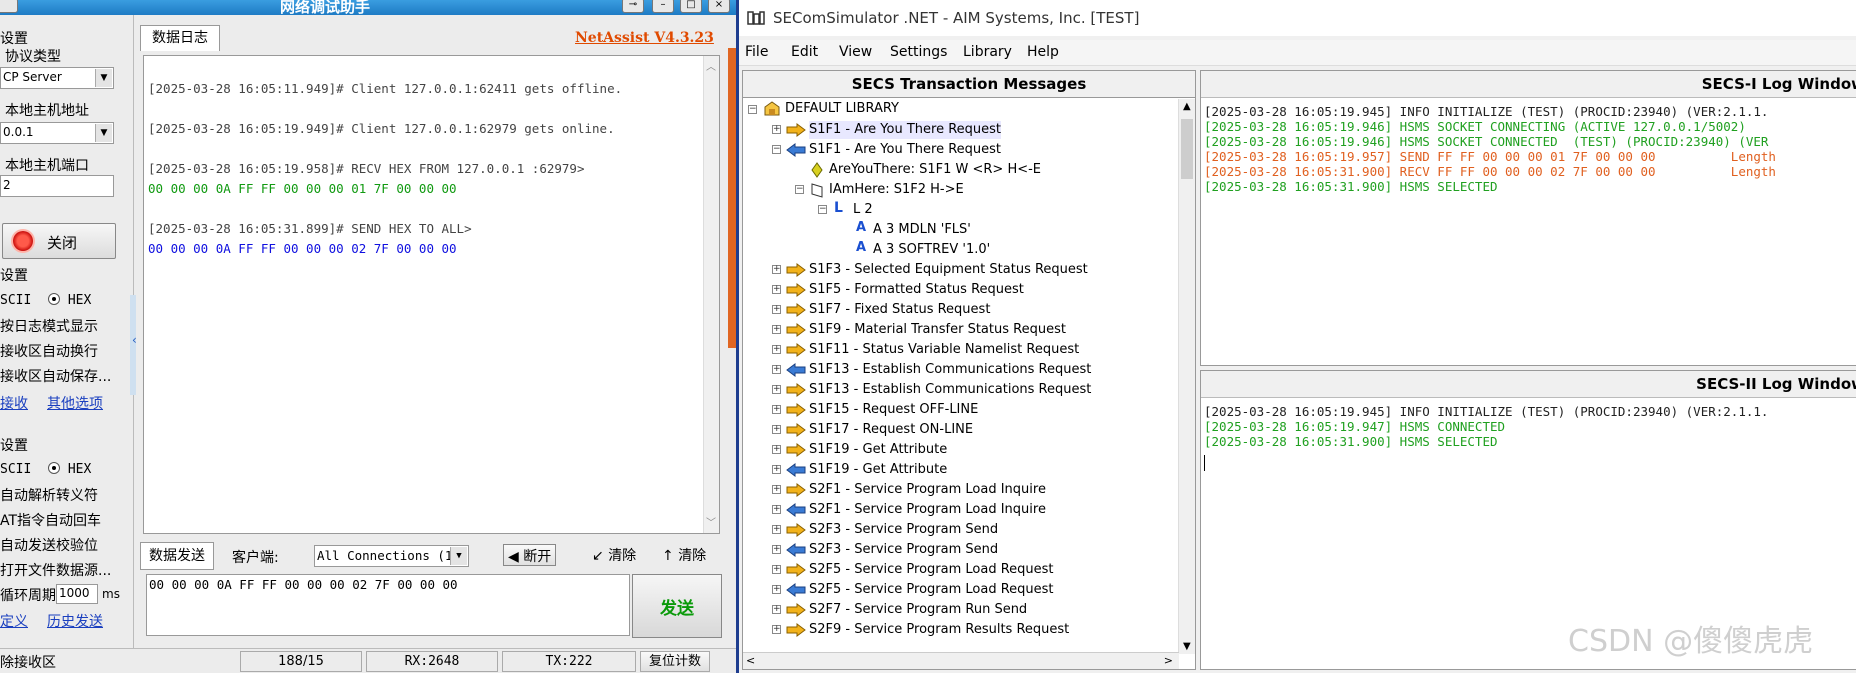  Describe the element at coordinates (987, 52) in the screenshot. I see `menu-library: Library` at that location.